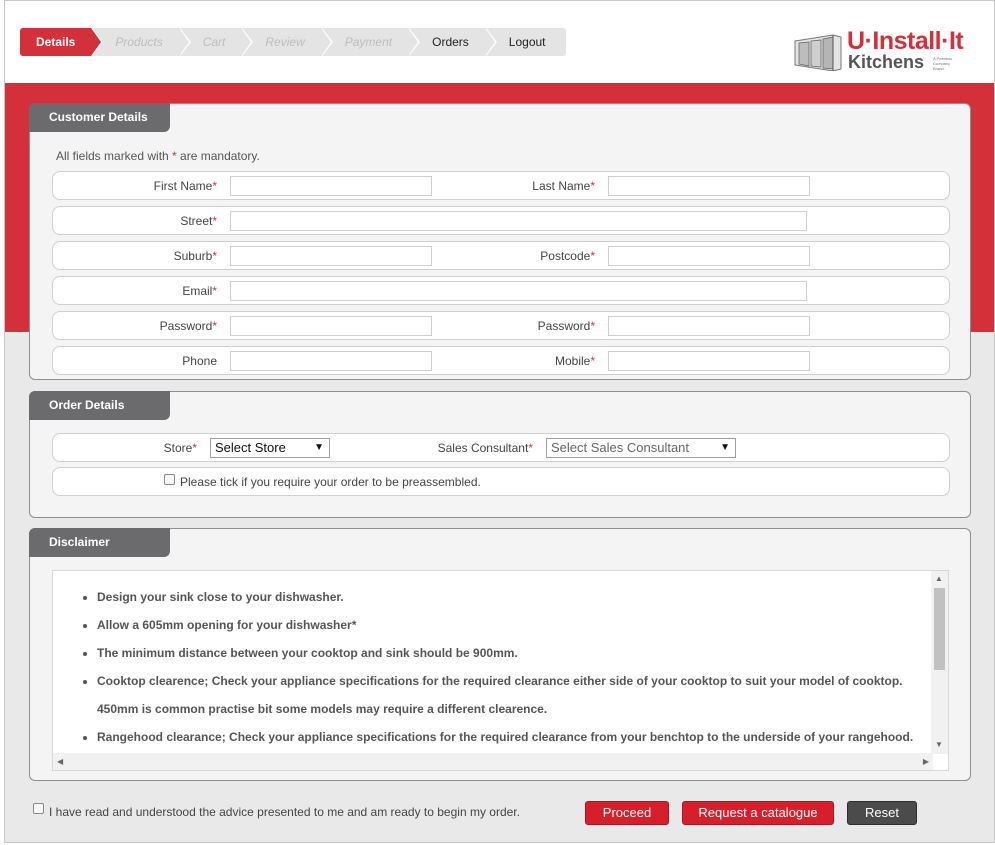 The image size is (995, 845). Describe the element at coordinates (563, 186) in the screenshot. I see `last-name-label: Last Name*` at that location.